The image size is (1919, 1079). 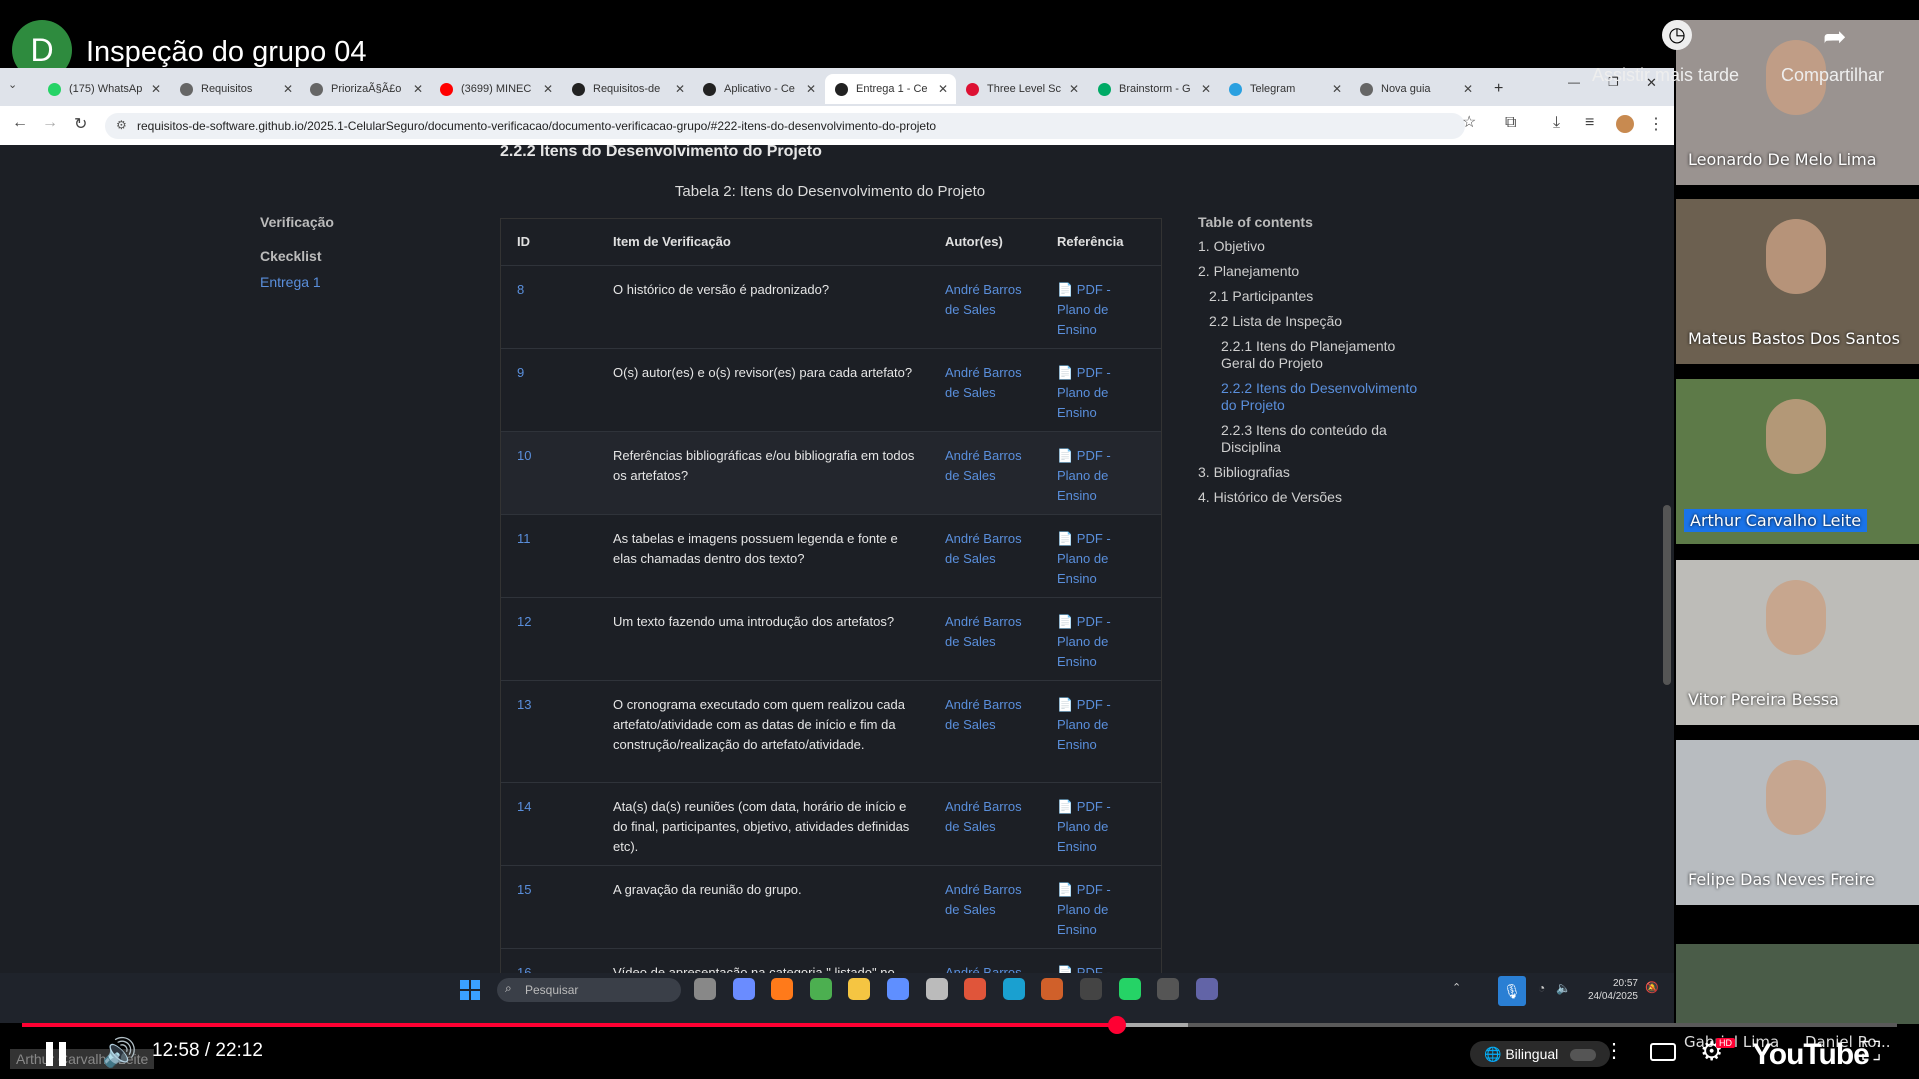 What do you see at coordinates (1811, 1055) in the screenshot?
I see `youtube-logo: YouTube` at bounding box center [1811, 1055].